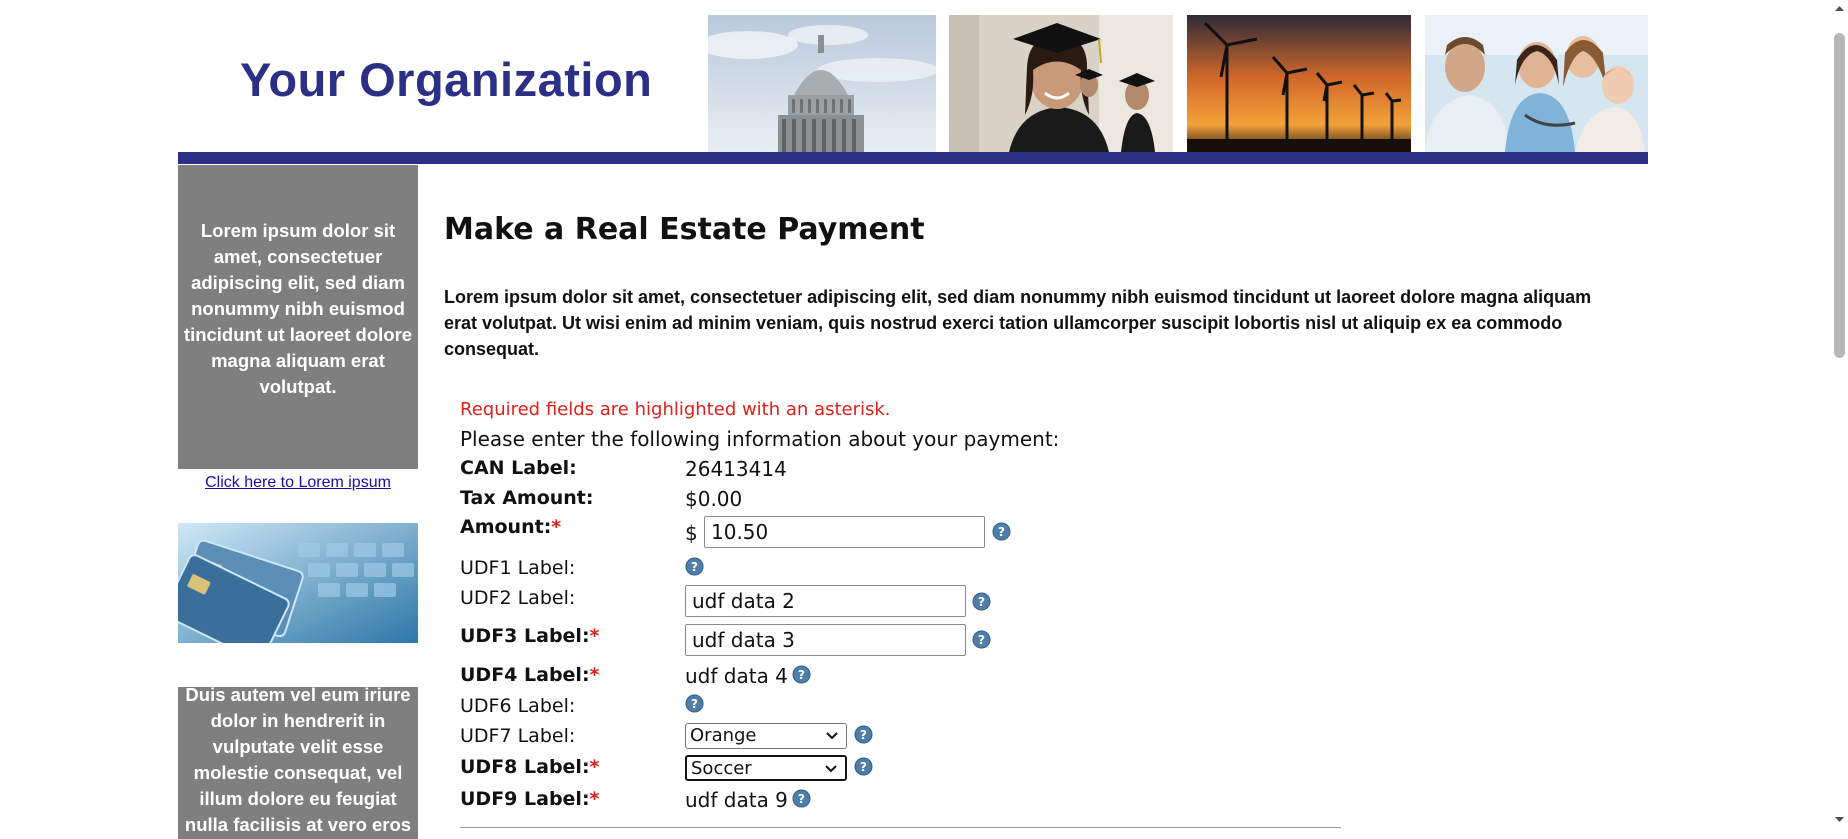 The width and height of the screenshot is (1848, 839). What do you see at coordinates (518, 468) in the screenshot?
I see `can-label: CAN Label:` at bounding box center [518, 468].